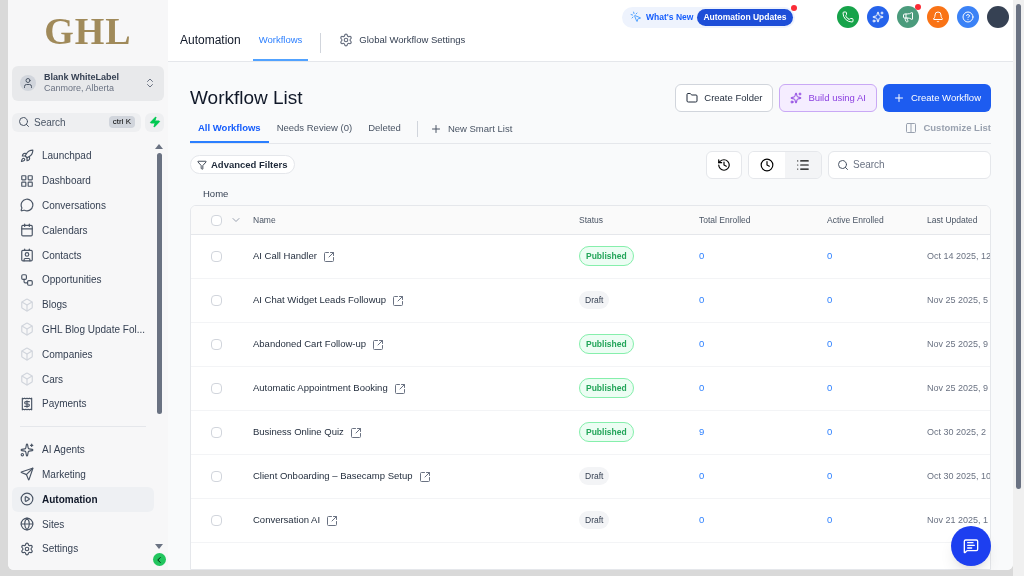 The width and height of the screenshot is (1024, 576). Describe the element at coordinates (210, 40) in the screenshot. I see `page-section-title: Automation` at that location.